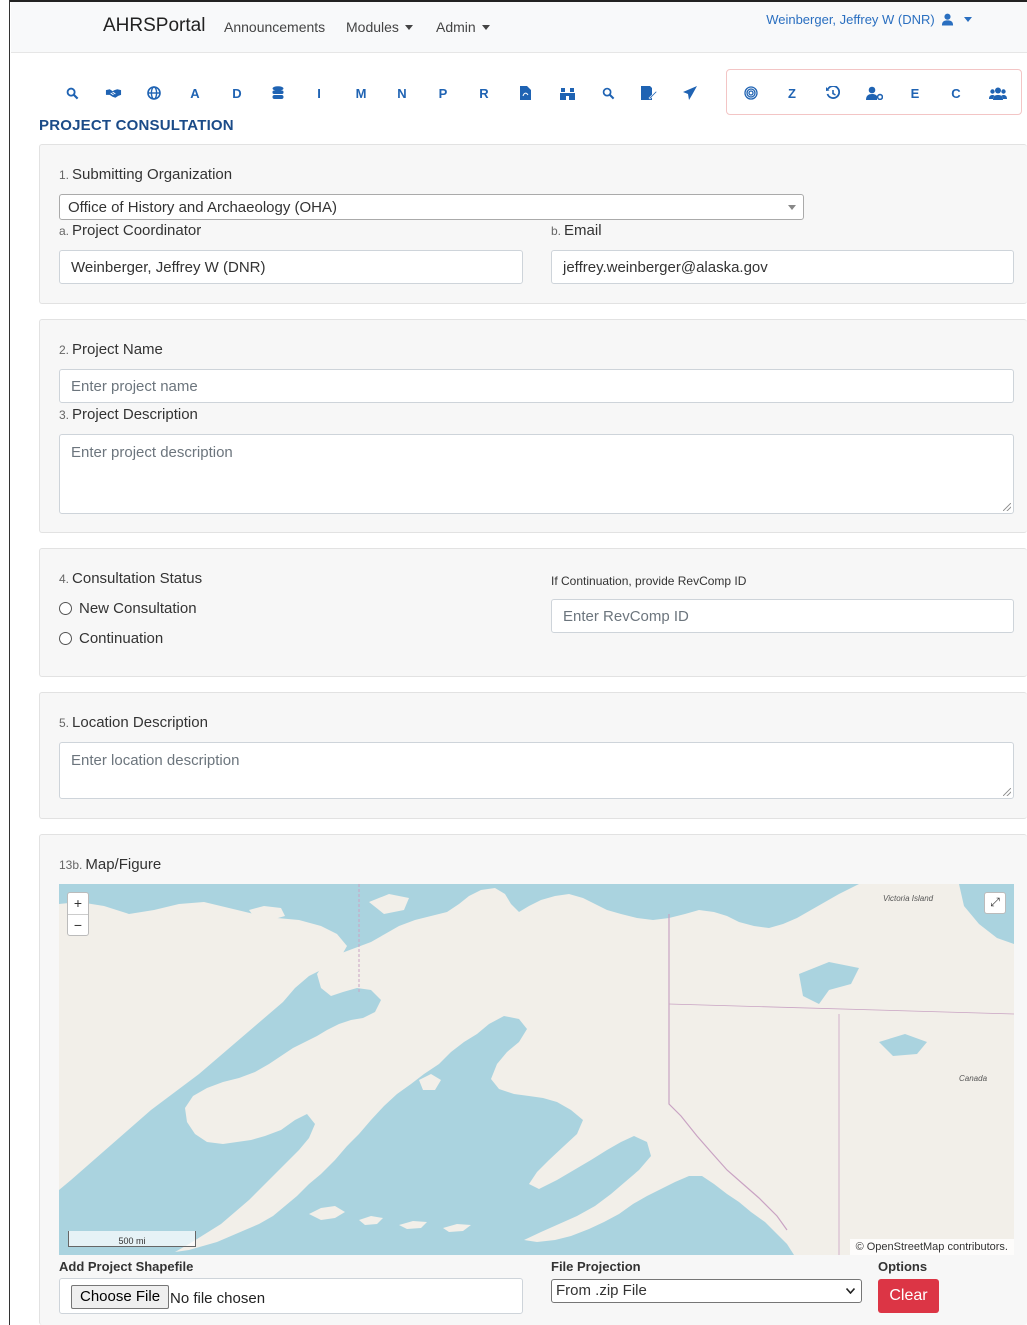 The image size is (1027, 1325). I want to click on toolbar-z-button: Z, so click(792, 93).